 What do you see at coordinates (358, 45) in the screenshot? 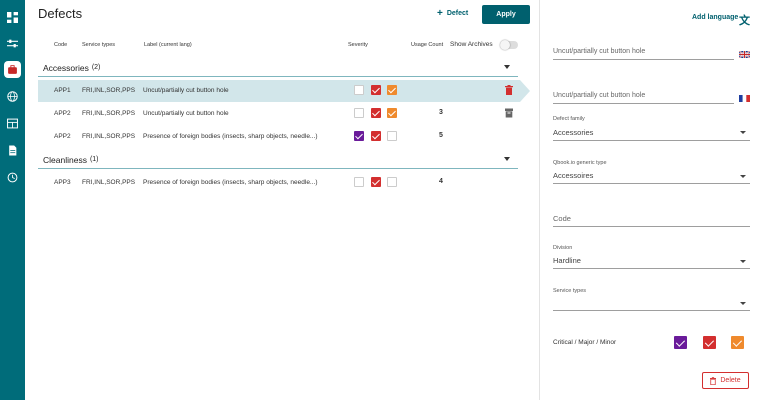
I see `header-severity: Severity` at bounding box center [358, 45].